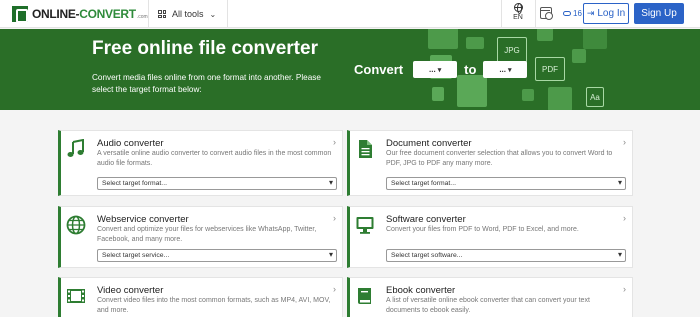 The height and width of the screenshot is (317, 700). I want to click on login-icon: ⇥, so click(590, 13).